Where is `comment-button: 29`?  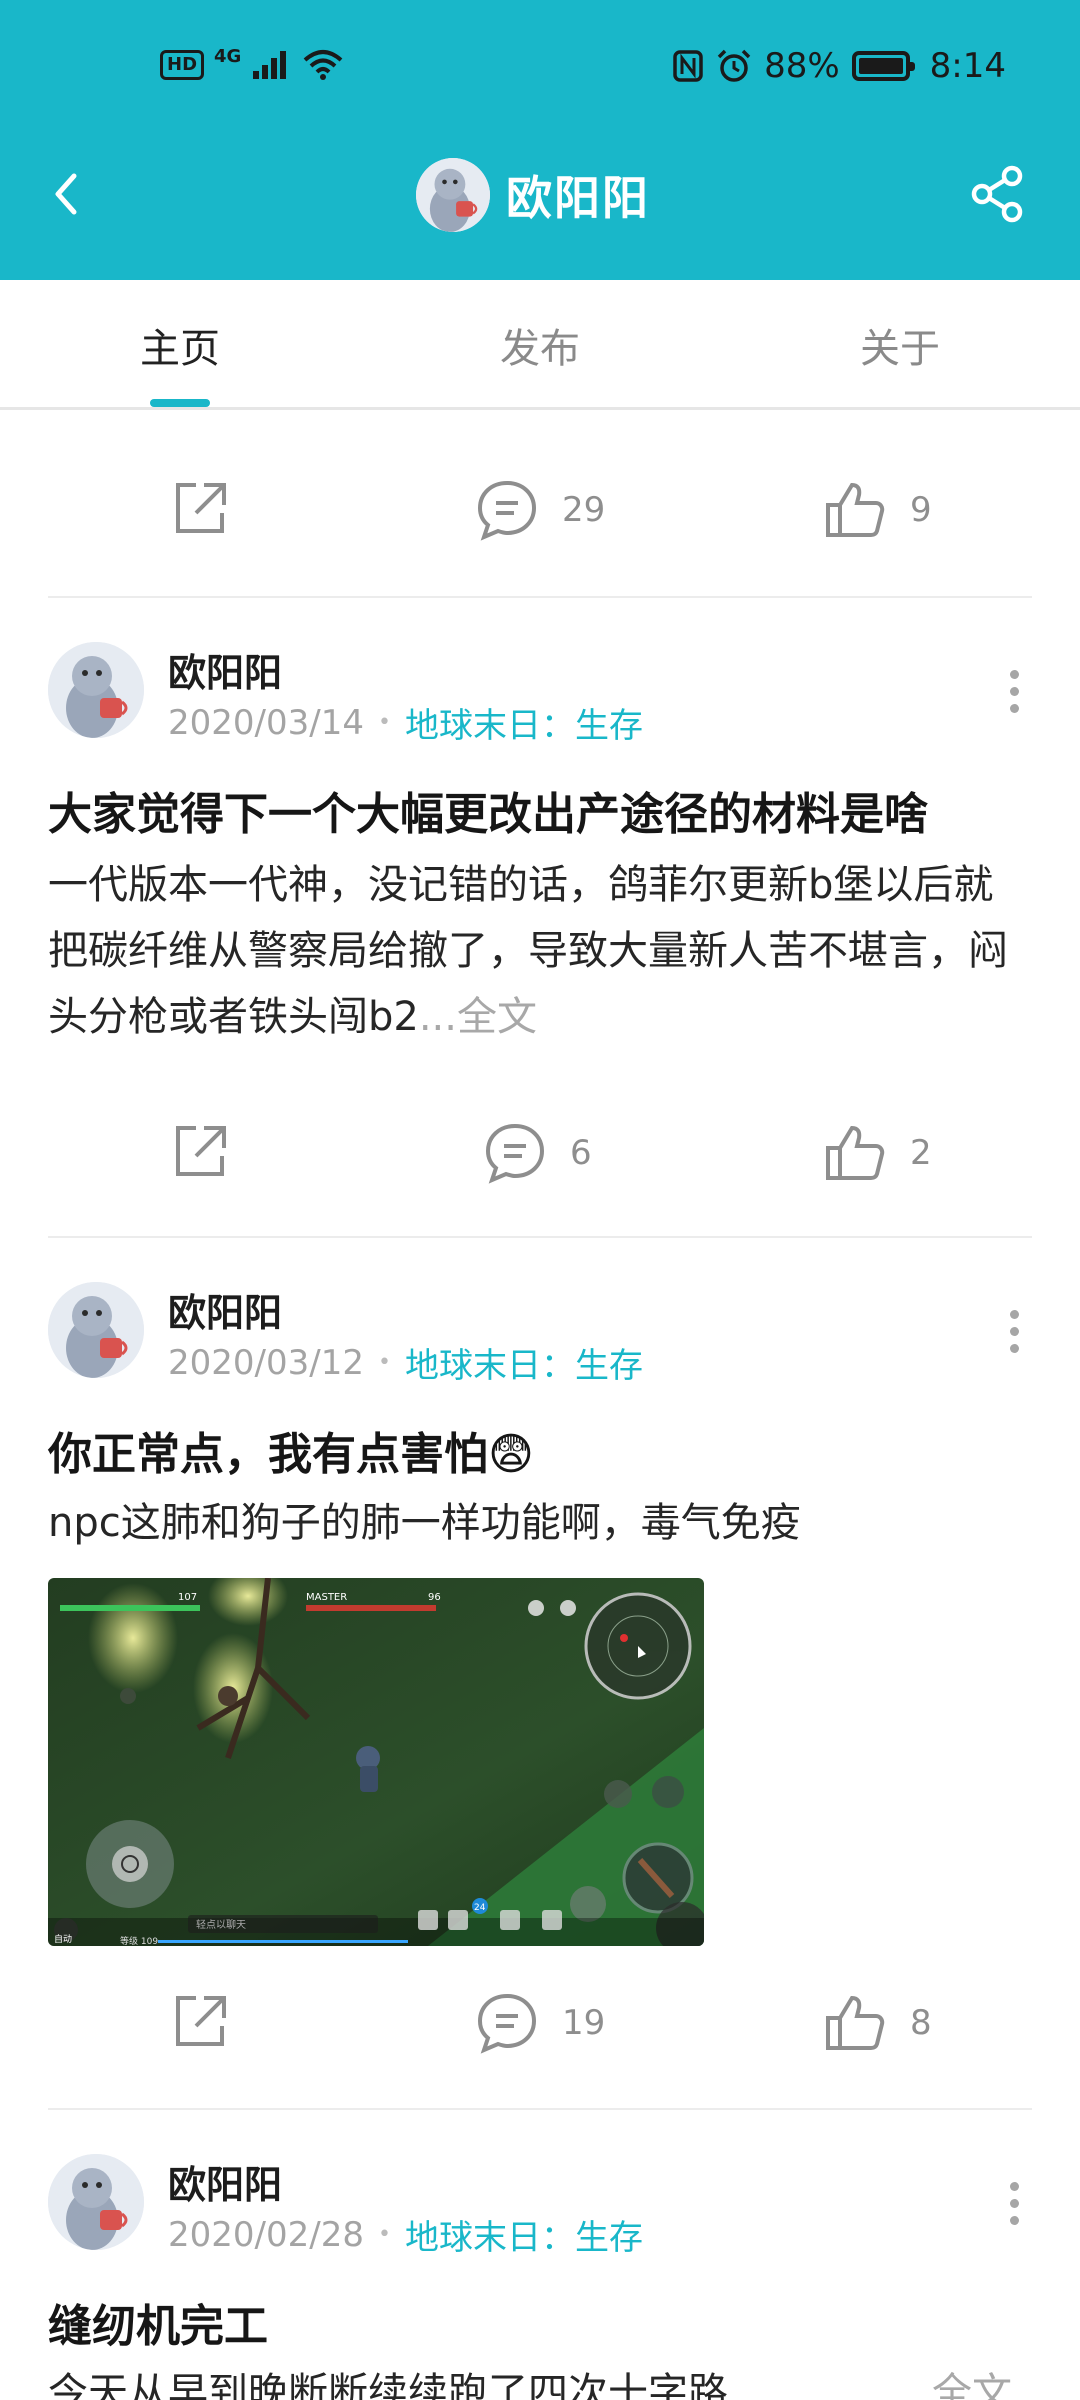 comment-button: 29 is located at coordinates (539, 510).